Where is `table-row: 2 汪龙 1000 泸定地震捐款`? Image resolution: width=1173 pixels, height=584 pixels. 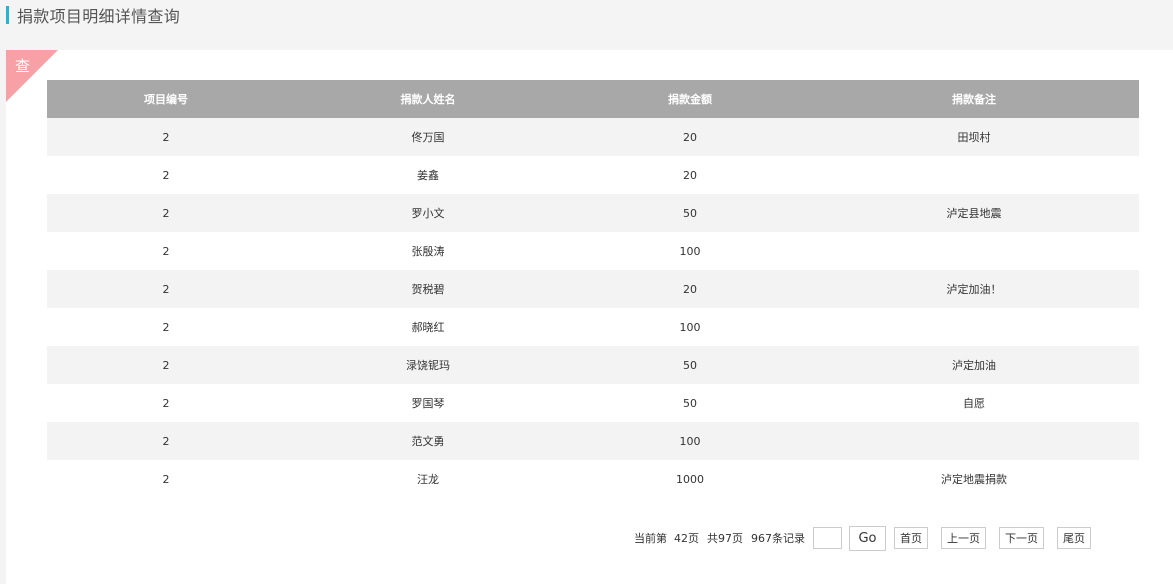
table-row: 2 汪龙 1000 泸定地震捐款 is located at coordinates (593, 479).